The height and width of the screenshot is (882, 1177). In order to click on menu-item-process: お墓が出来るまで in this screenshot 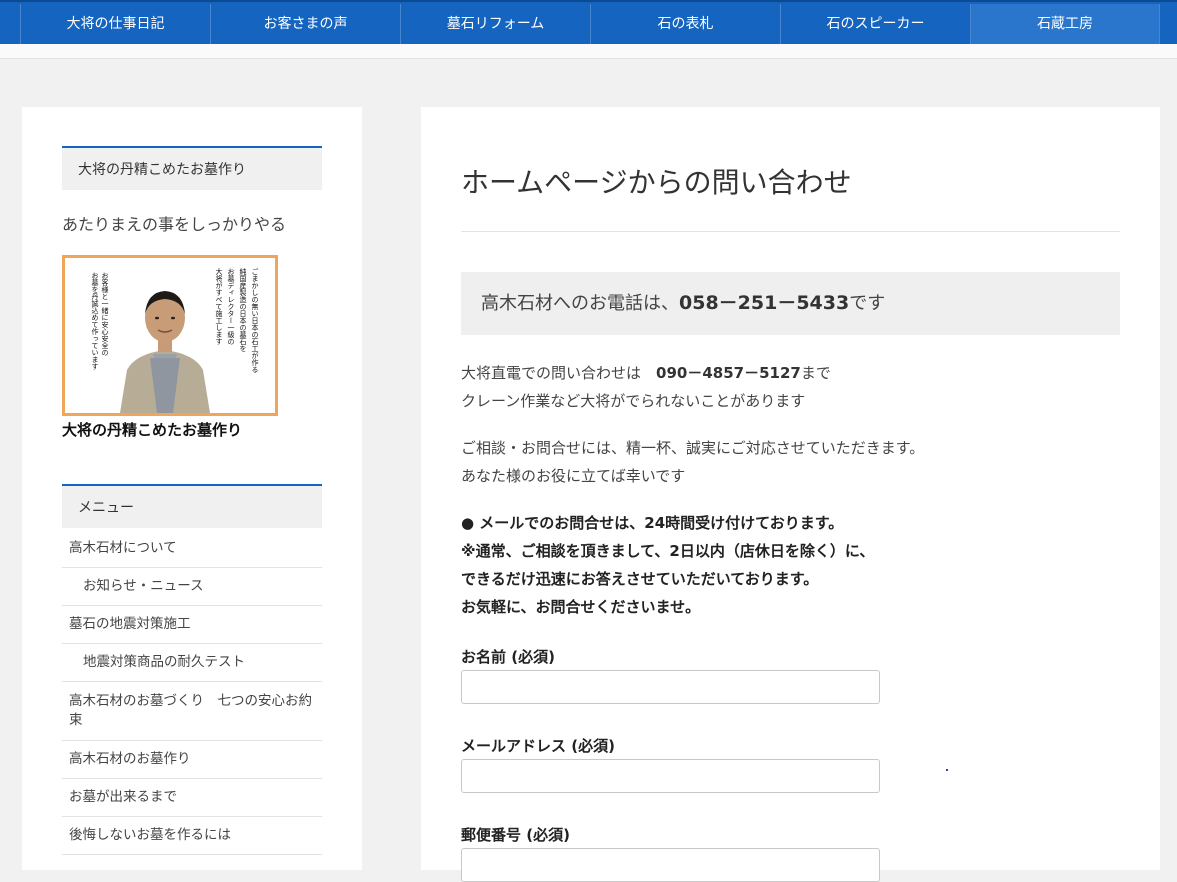, I will do `click(192, 798)`.